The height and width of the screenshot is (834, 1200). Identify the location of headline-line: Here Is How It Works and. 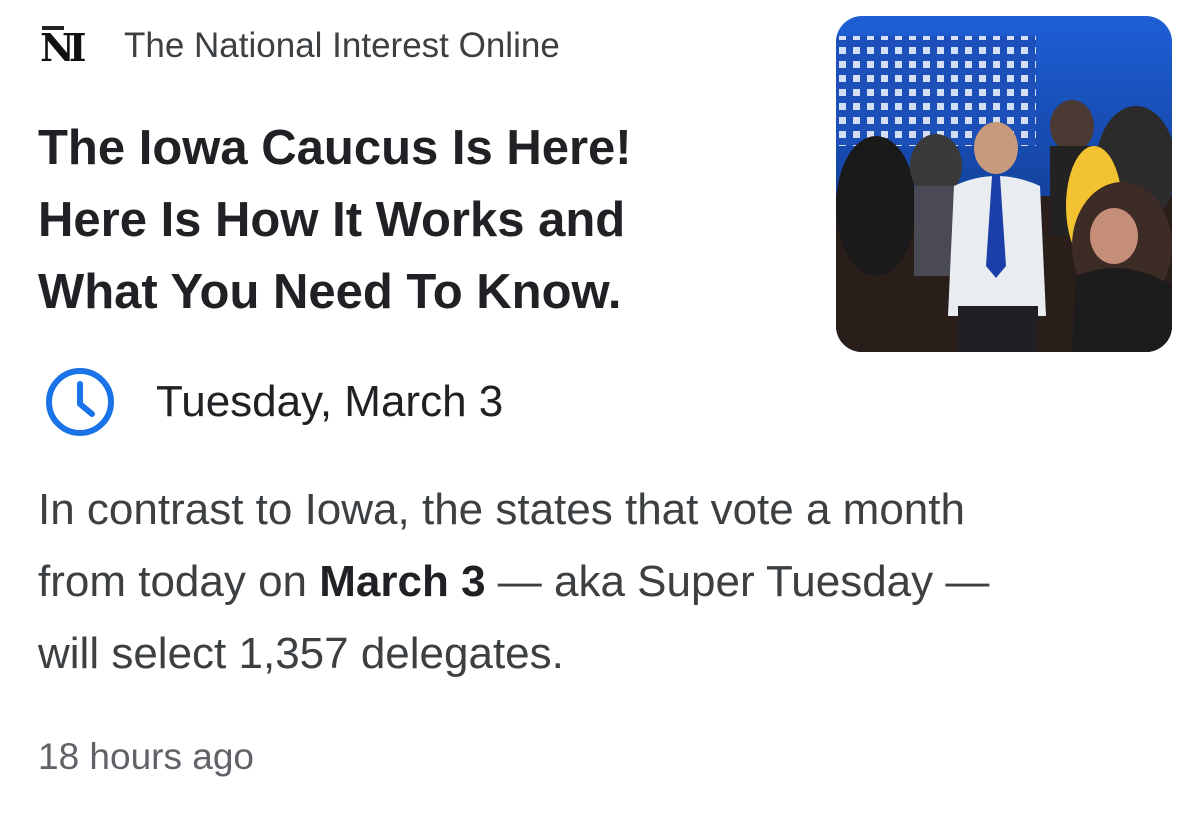
(332, 220).